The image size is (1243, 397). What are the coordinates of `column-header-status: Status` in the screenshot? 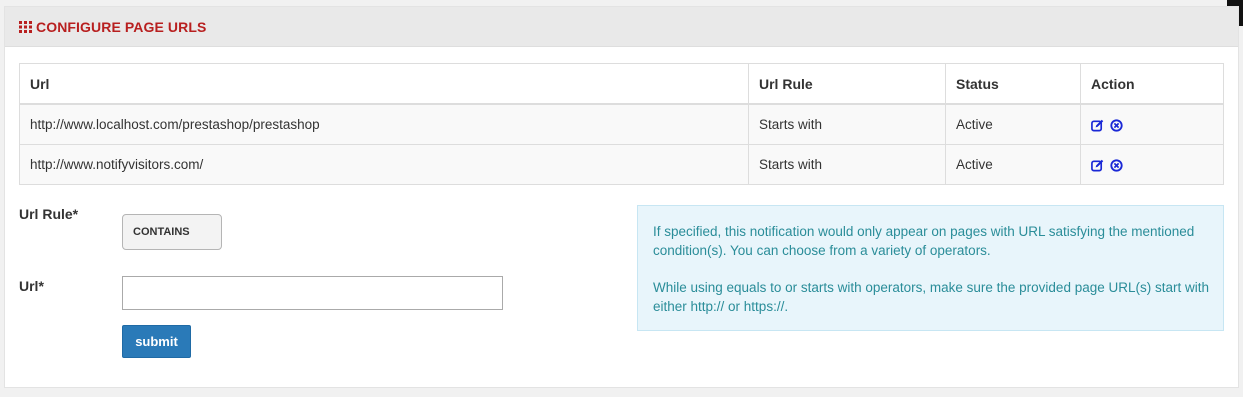 It's located at (1013, 84).